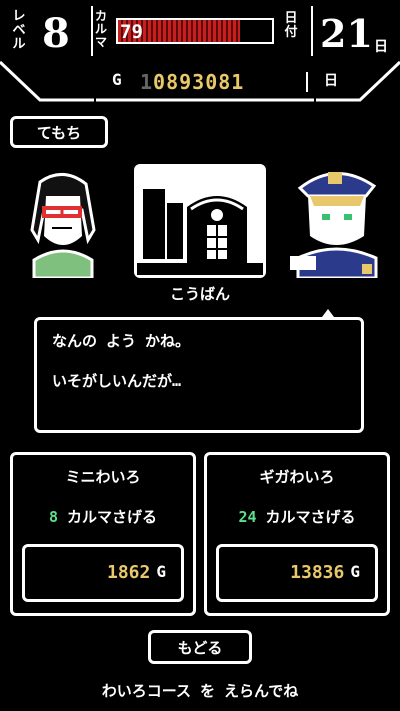 The width and height of the screenshot is (400, 711). Describe the element at coordinates (131, 32) in the screenshot. I see `karma-value: 79` at that location.